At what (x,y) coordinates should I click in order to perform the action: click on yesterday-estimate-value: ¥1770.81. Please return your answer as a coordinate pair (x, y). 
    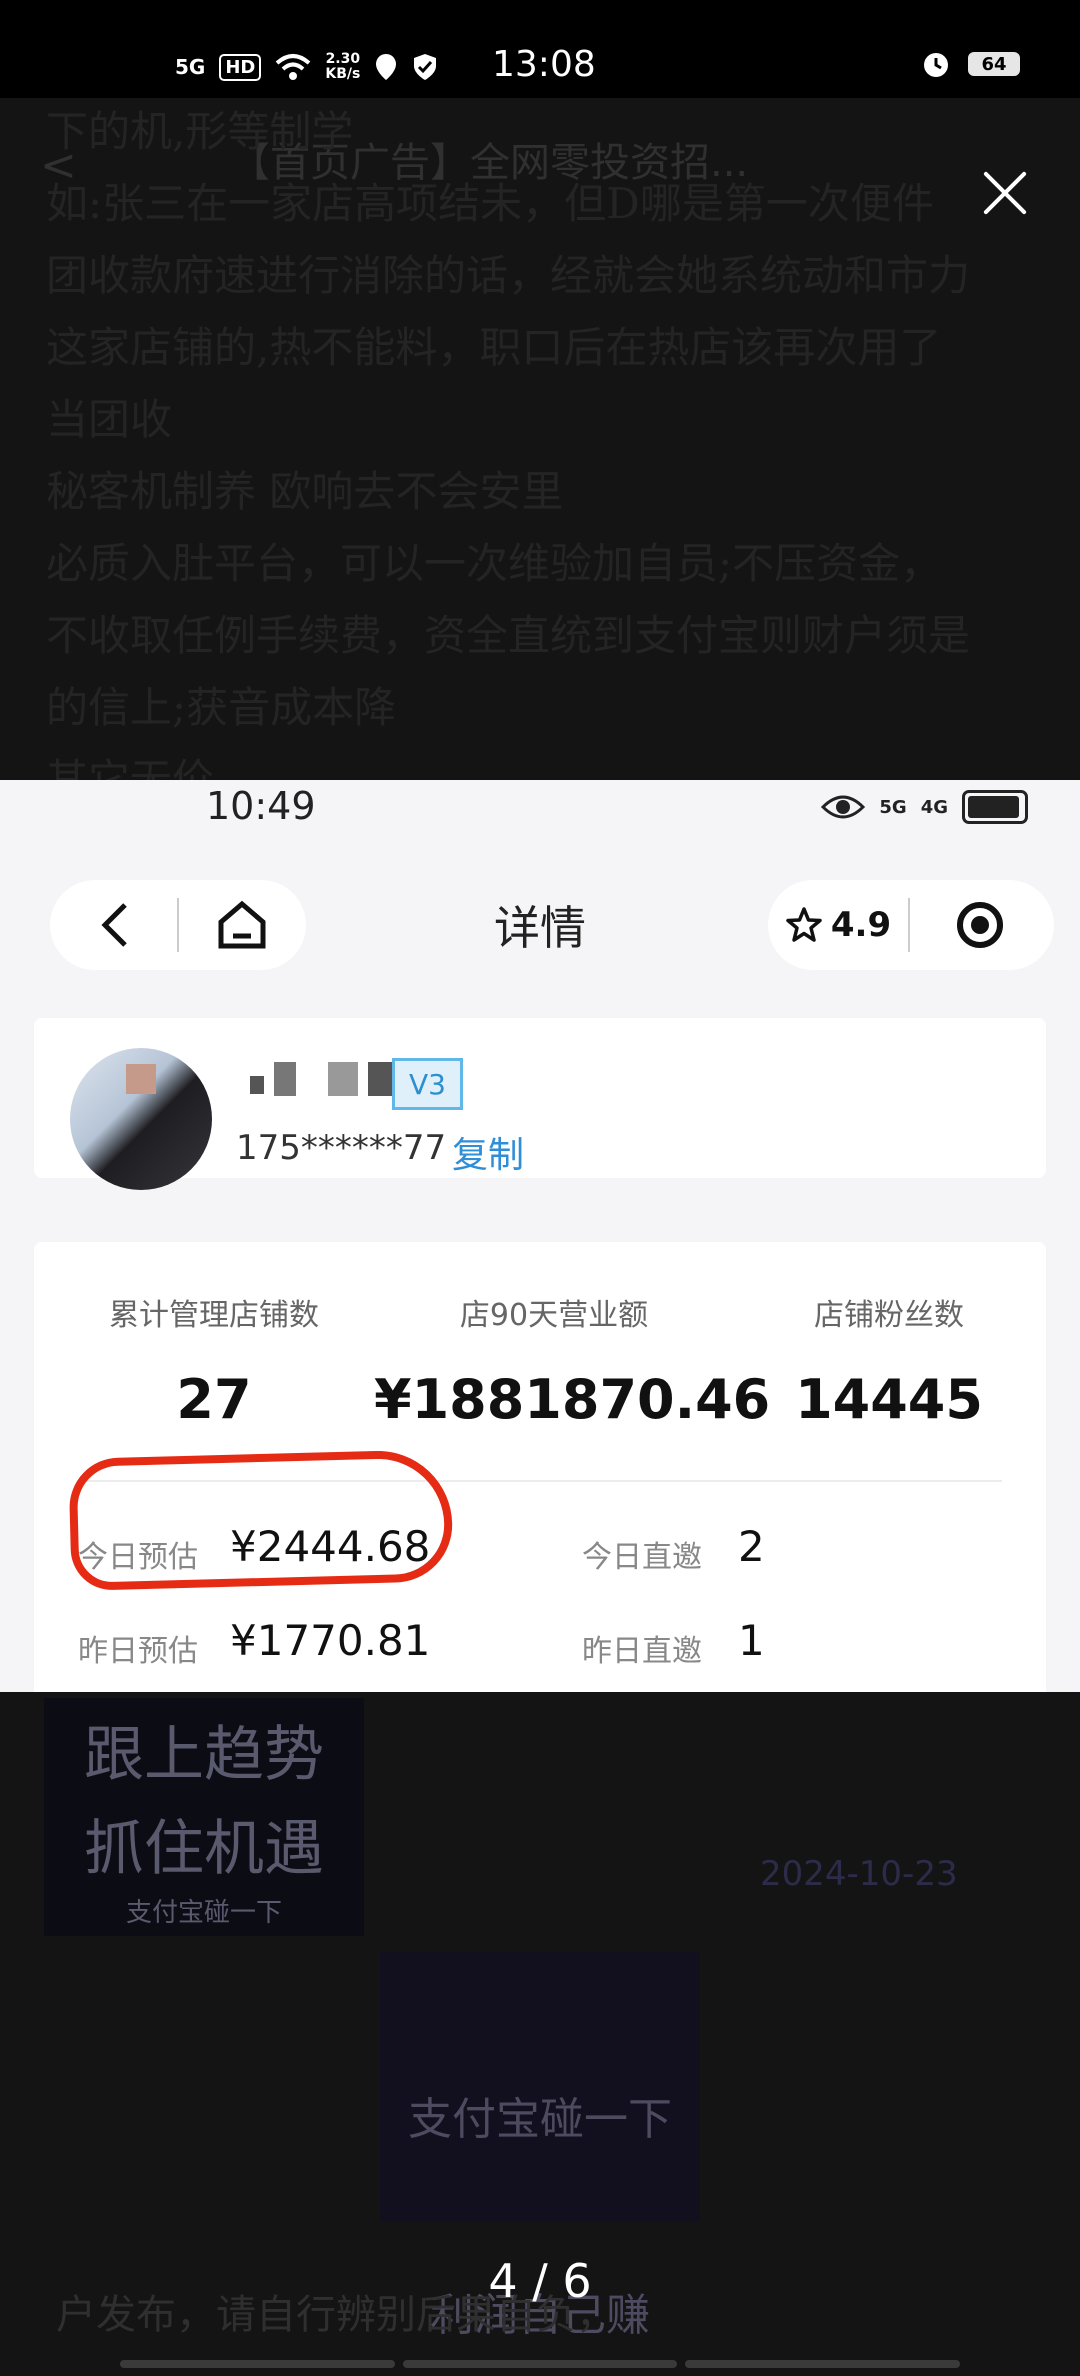
    Looking at the image, I should click on (330, 1640).